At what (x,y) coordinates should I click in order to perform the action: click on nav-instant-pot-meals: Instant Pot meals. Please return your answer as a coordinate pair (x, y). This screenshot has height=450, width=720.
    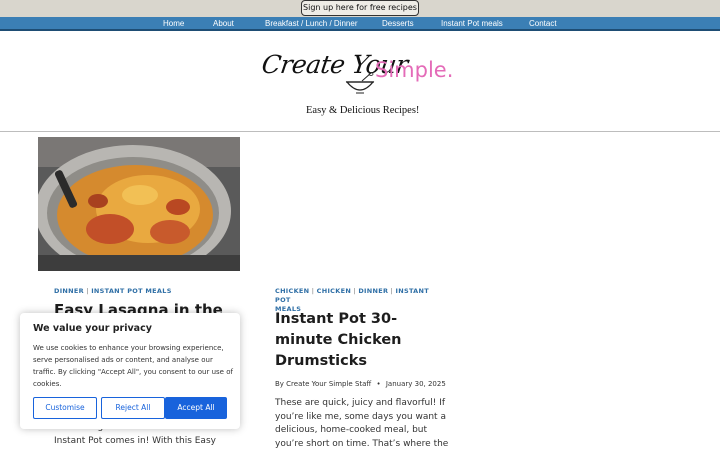
    Looking at the image, I should click on (472, 24).